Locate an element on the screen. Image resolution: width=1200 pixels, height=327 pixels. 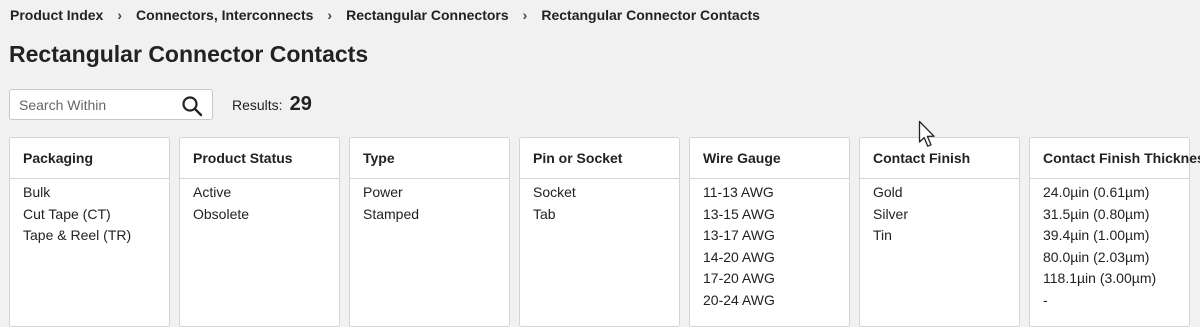
search-within-box is located at coordinates (111, 104).